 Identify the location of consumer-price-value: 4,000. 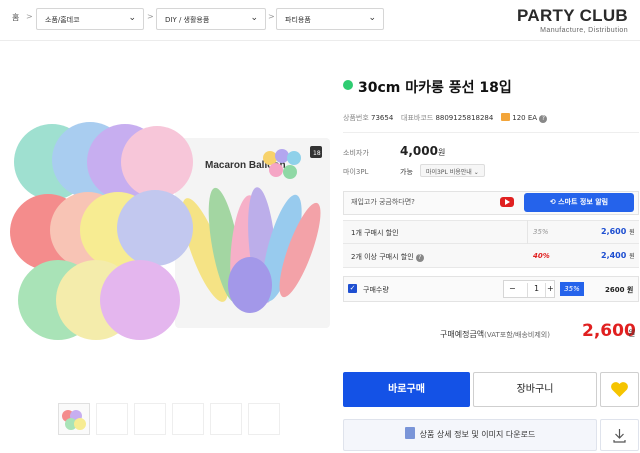
(419, 151).